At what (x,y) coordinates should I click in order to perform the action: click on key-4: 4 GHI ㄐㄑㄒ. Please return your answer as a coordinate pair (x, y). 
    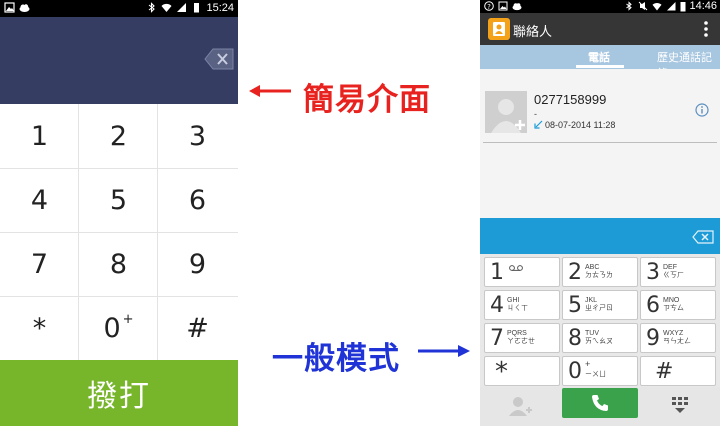
    Looking at the image, I should click on (522, 305).